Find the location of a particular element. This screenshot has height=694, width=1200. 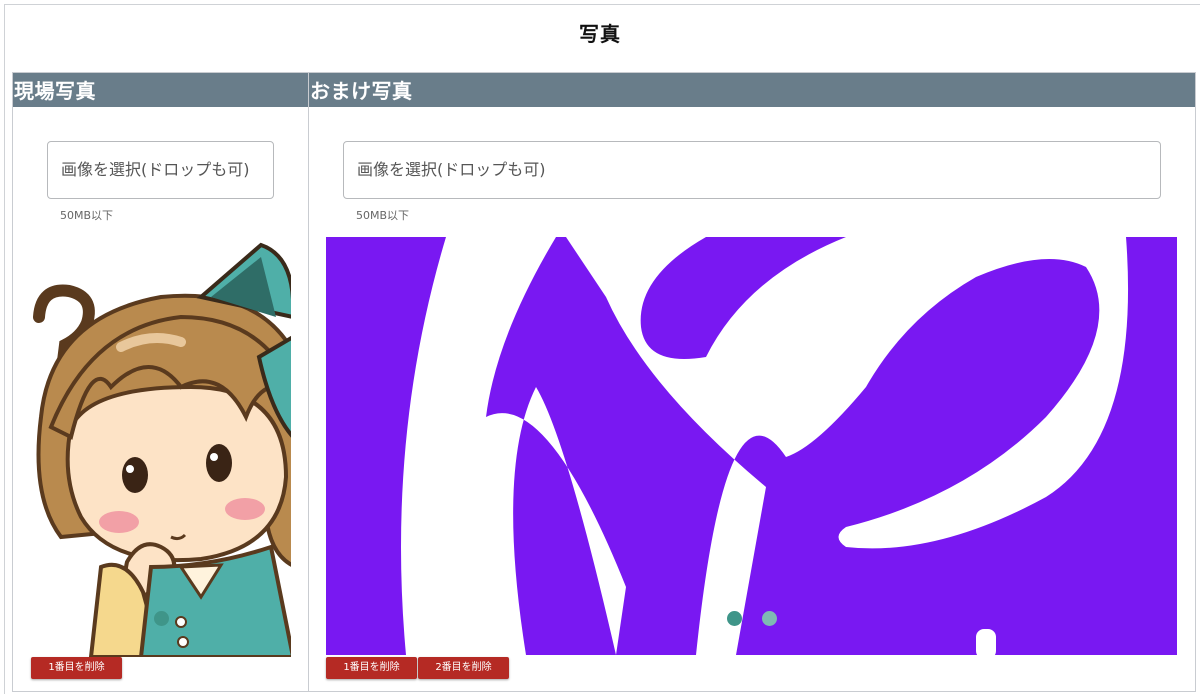

site-photo-carousel-dots is located at coordinates (161, 618).